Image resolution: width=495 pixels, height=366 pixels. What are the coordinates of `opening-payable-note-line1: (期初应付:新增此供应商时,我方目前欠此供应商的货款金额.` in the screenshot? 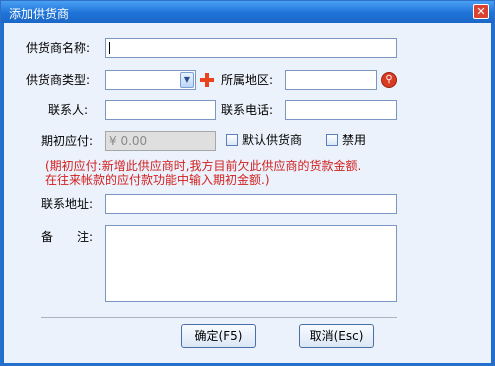 It's located at (203, 166).